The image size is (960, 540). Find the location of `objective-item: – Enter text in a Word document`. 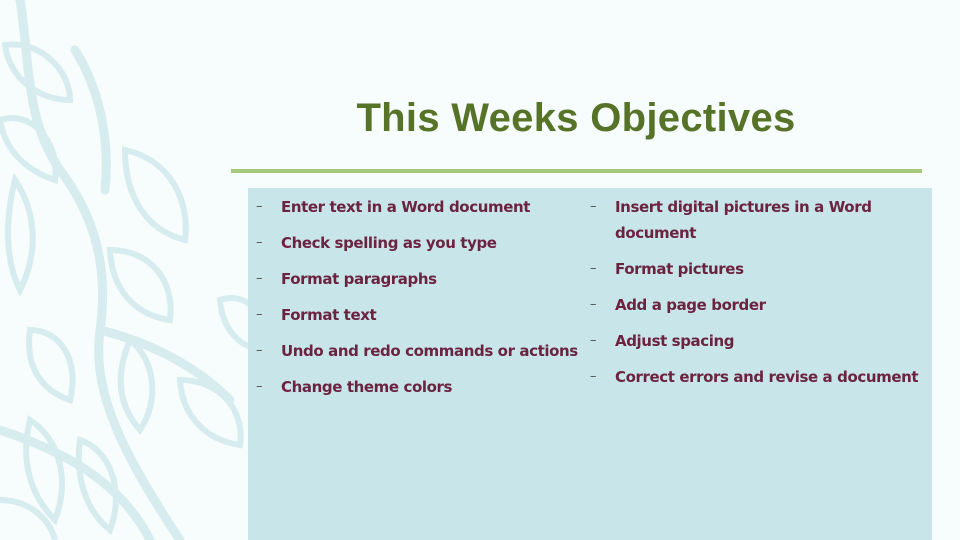

objective-item: – Enter text in a Word document is located at coordinates (393, 207).